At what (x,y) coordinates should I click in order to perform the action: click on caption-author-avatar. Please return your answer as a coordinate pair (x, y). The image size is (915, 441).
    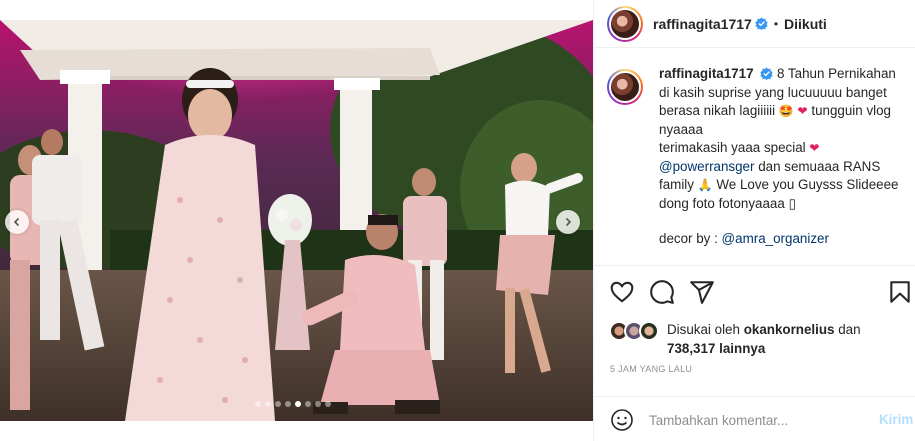
    Looking at the image, I should click on (625, 87).